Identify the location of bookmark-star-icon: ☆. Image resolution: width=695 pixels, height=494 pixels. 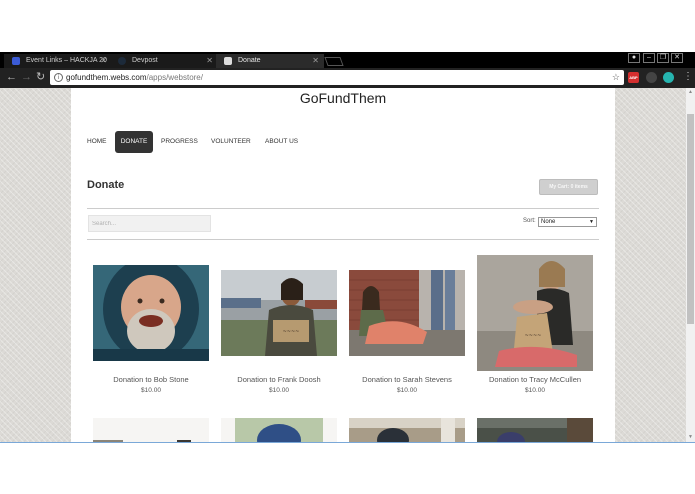
(616, 77).